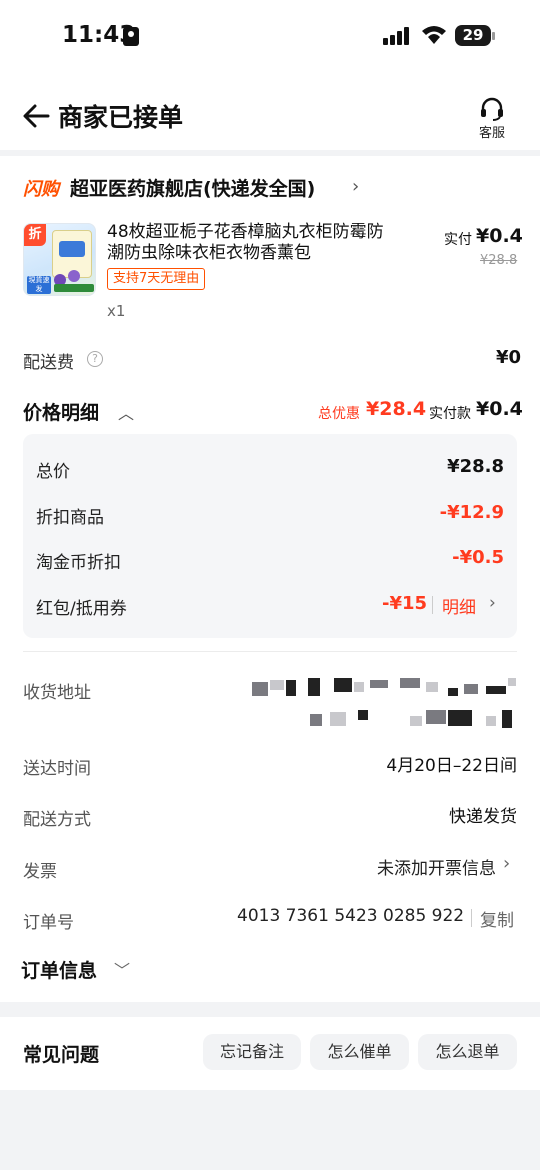 This screenshot has width=540, height=1170. Describe the element at coordinates (122, 969) in the screenshot. I see `chevron-down-icon: ﹀` at that location.